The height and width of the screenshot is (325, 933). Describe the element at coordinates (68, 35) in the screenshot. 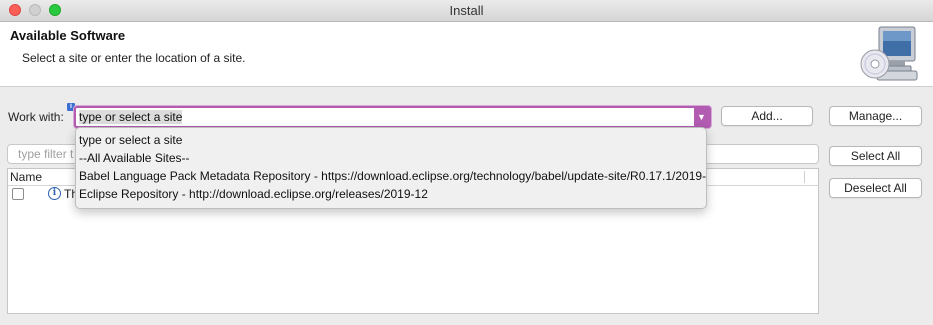

I see `page-title: Available Software` at that location.